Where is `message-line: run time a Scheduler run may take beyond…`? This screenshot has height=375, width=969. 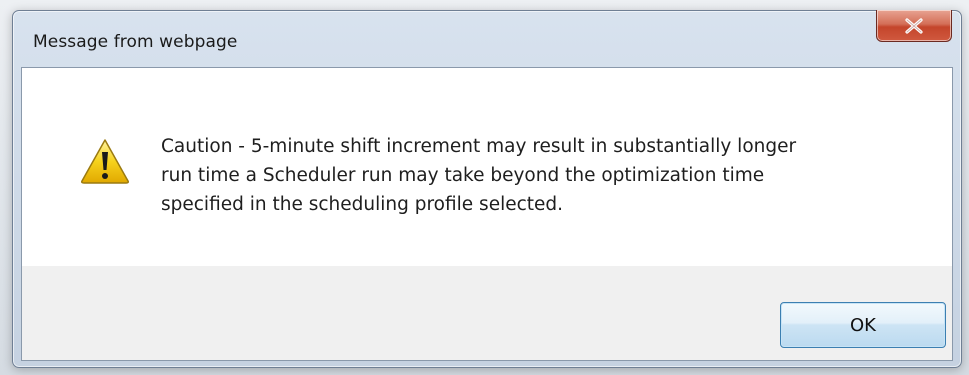
message-line: run time a Scheduler run may take beyond… is located at coordinates (463, 175).